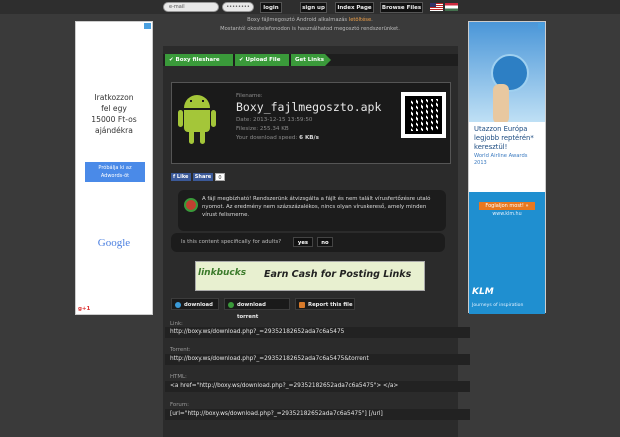  I want to click on tab-boxy-fileshare: ✔ Boxy fileshare, so click(199, 60).